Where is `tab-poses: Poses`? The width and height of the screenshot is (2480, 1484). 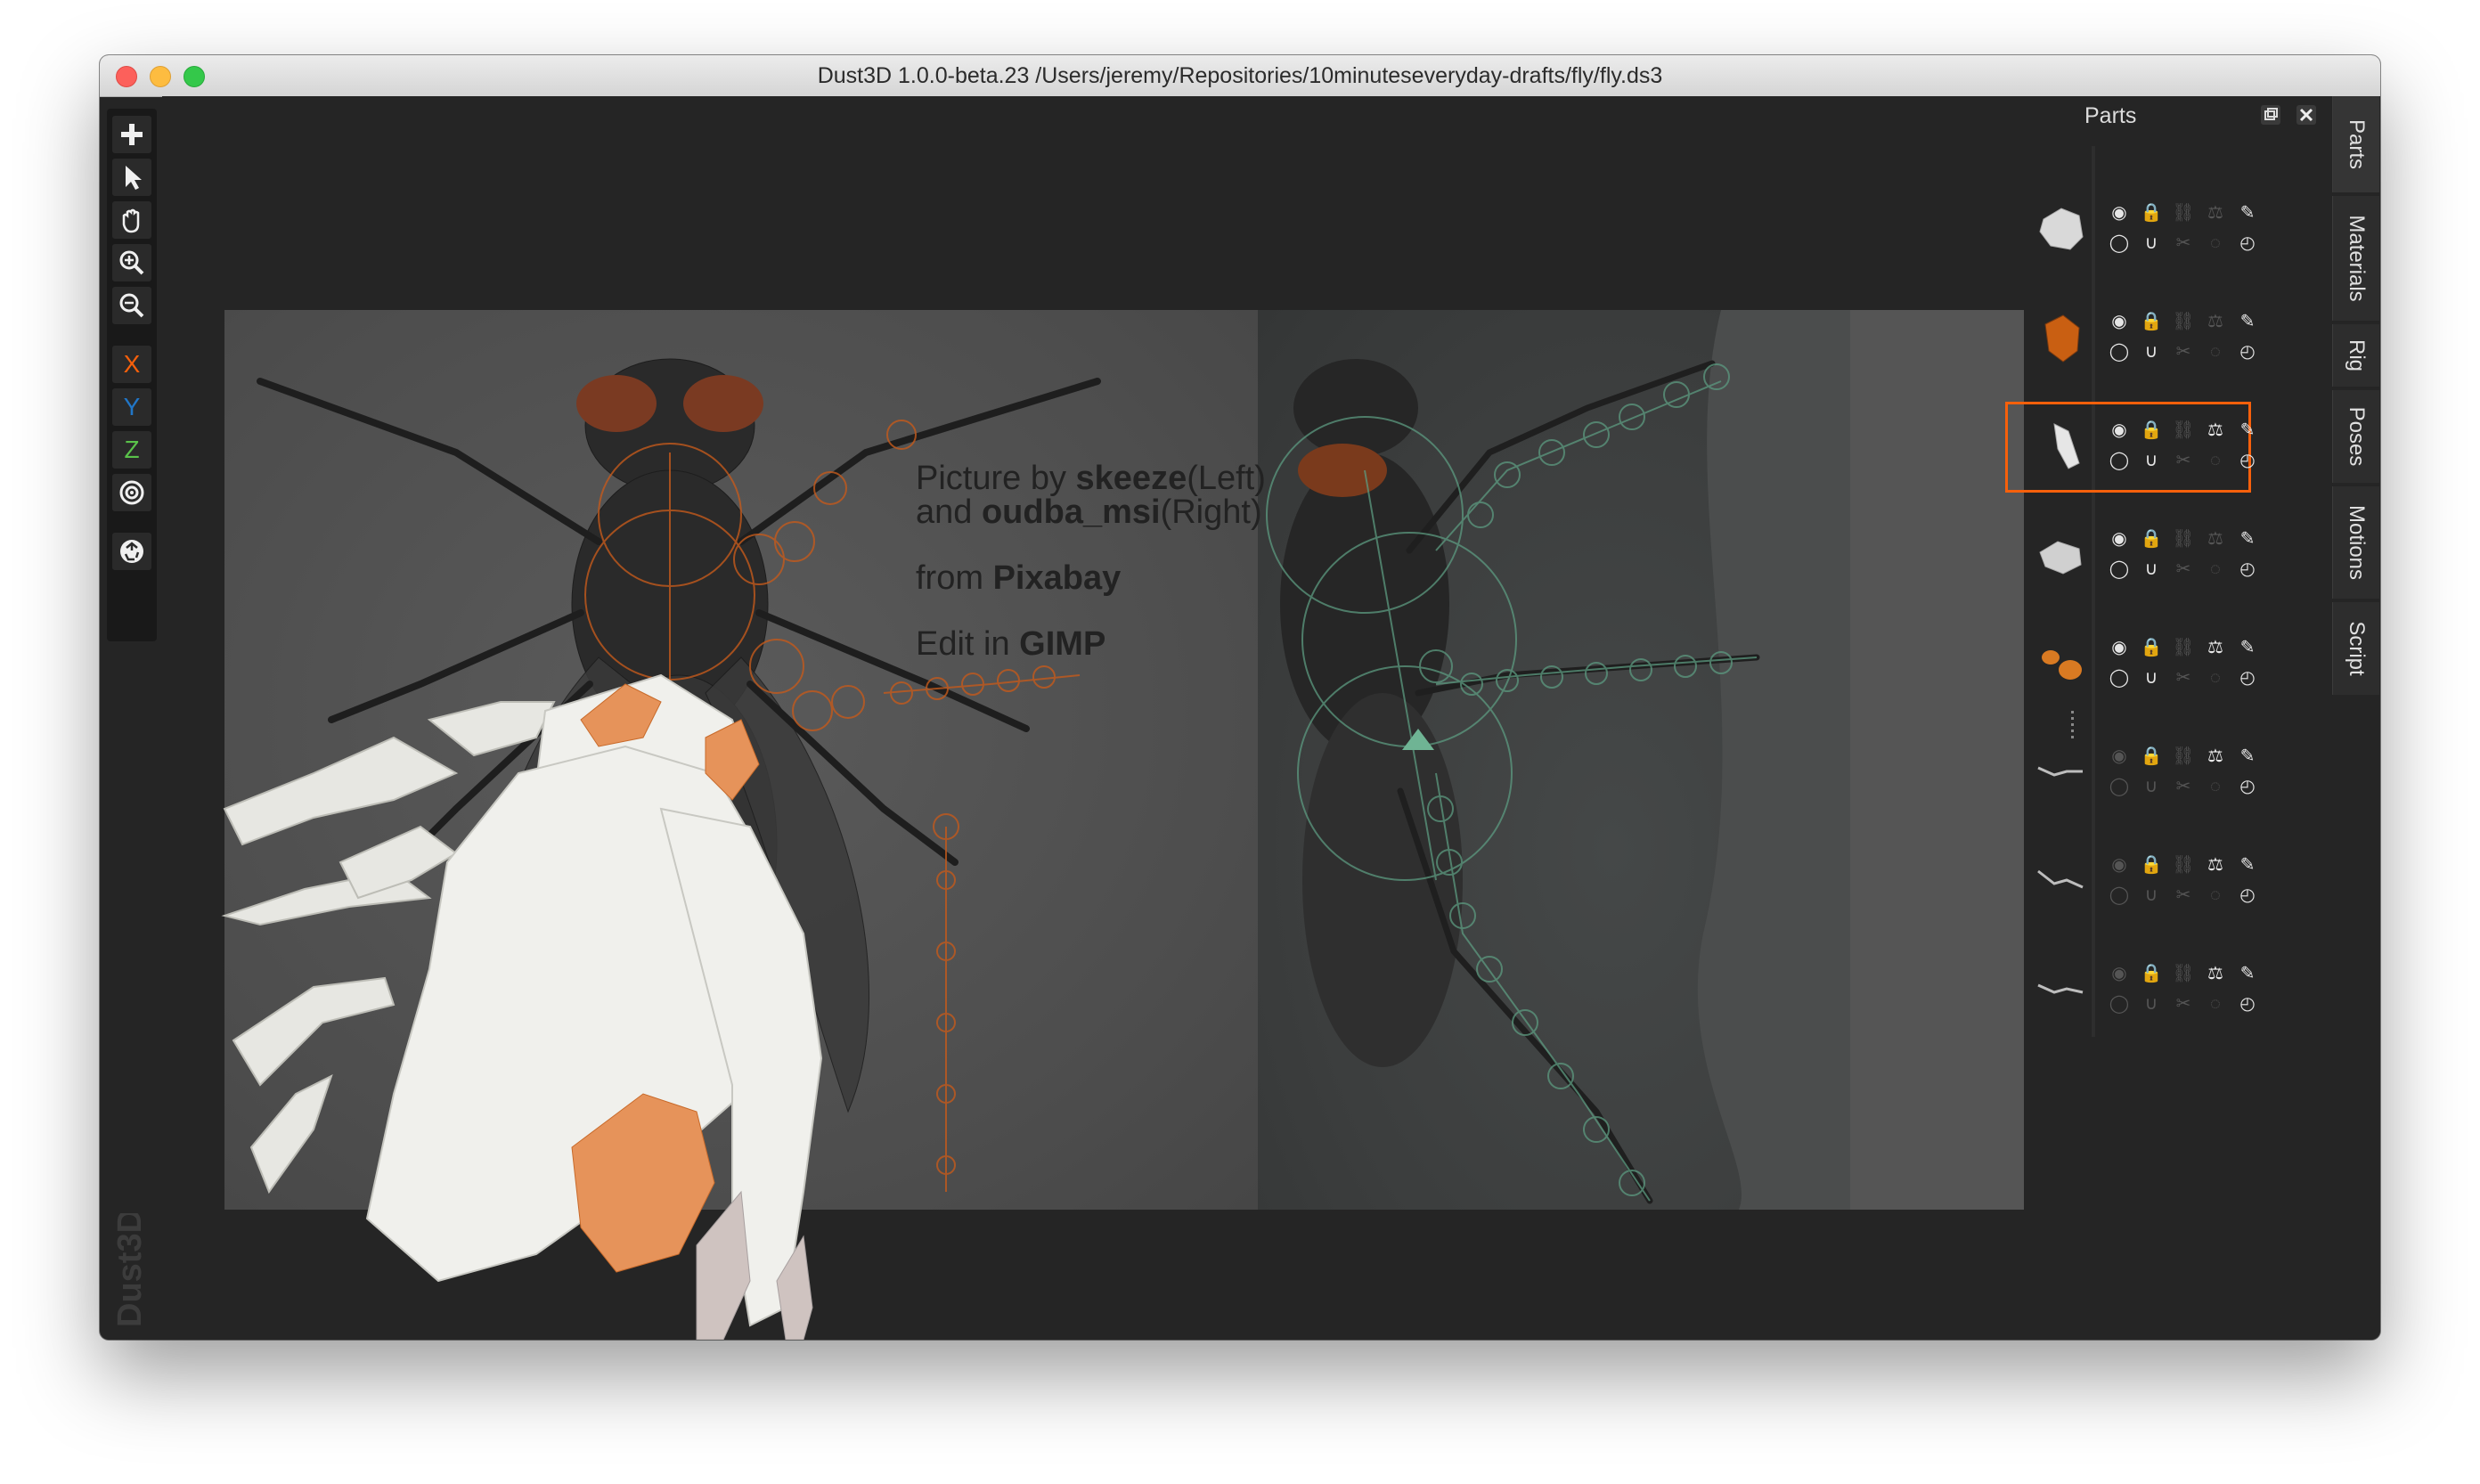 tab-poses: Poses is located at coordinates (2355, 437).